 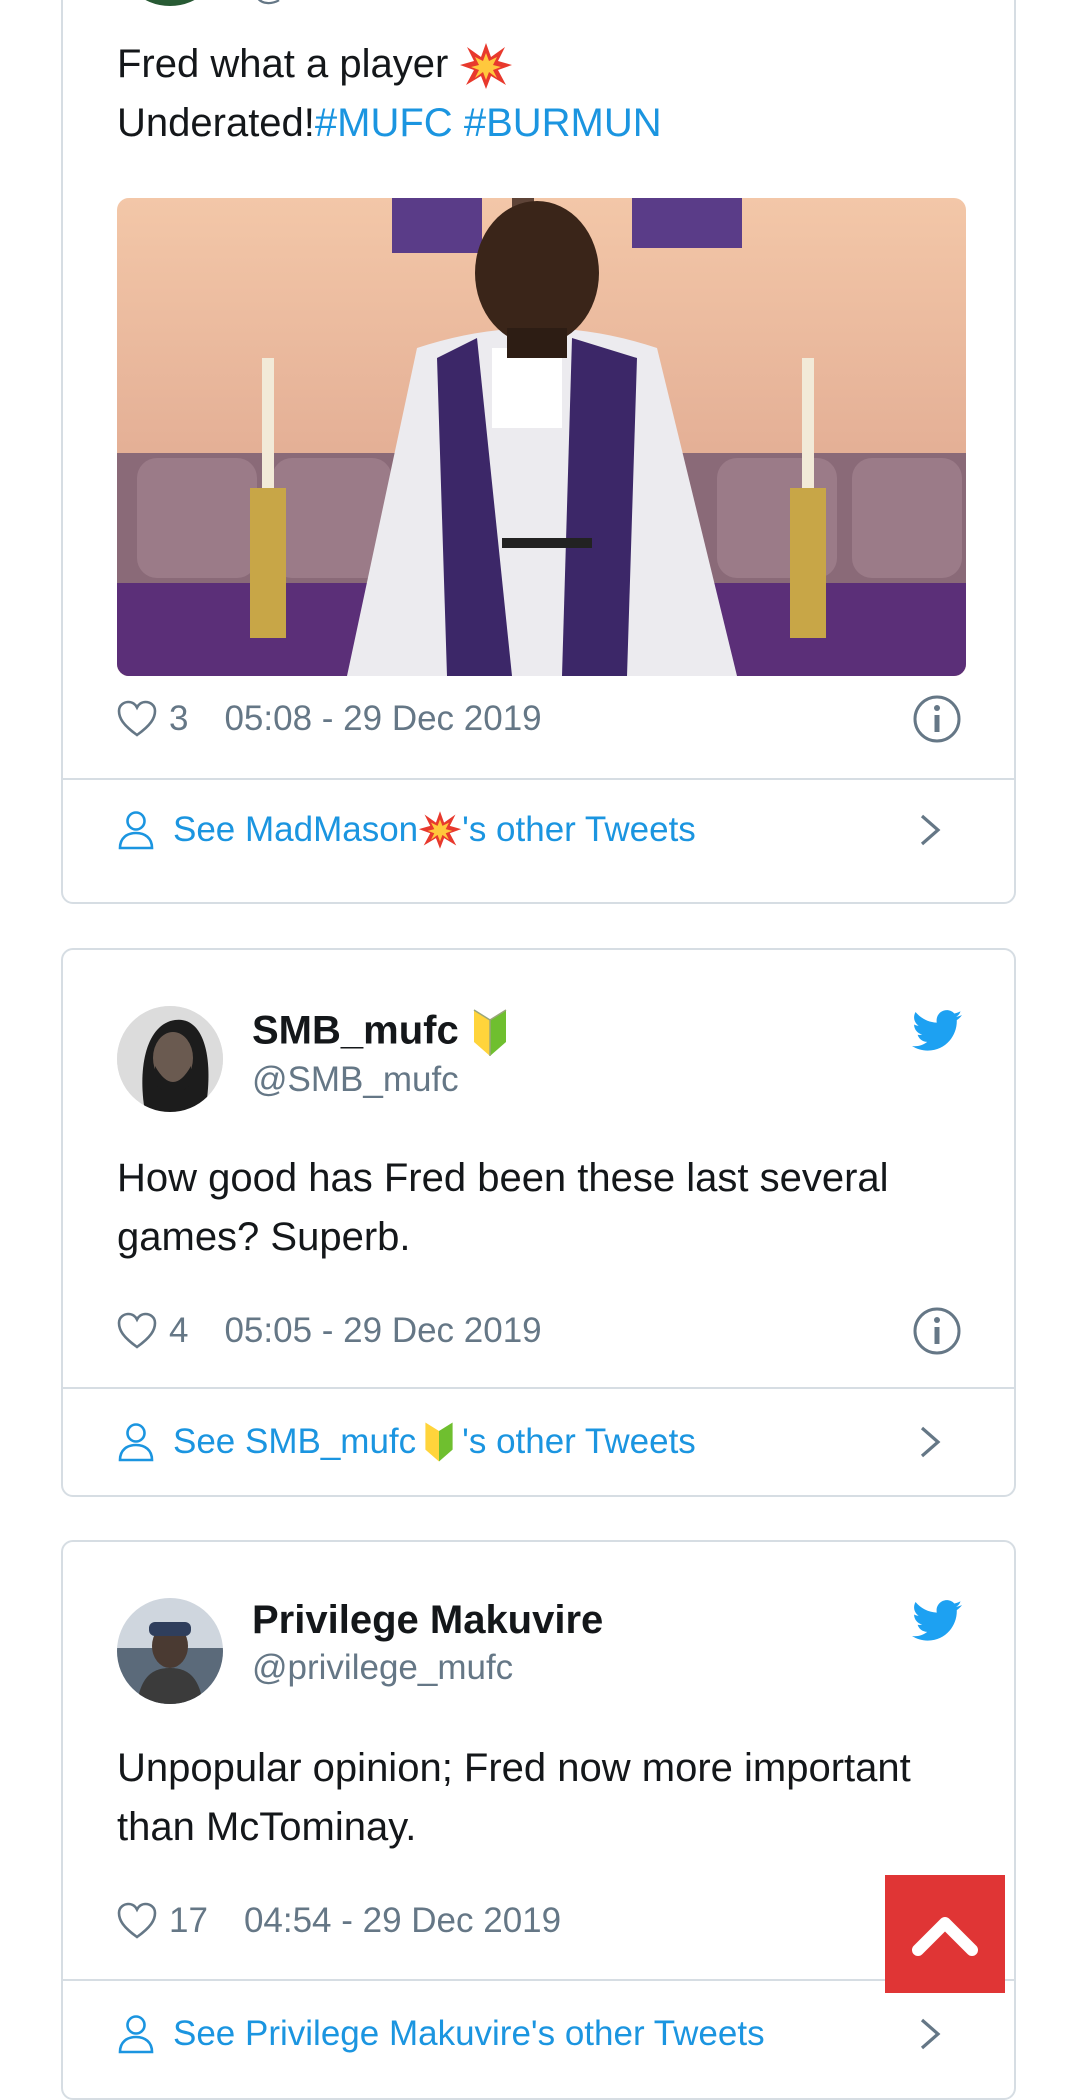 I want to click on see-other-tweets-link: See Privilege Makuvire's other Tweets, so click(x=539, y=2034).